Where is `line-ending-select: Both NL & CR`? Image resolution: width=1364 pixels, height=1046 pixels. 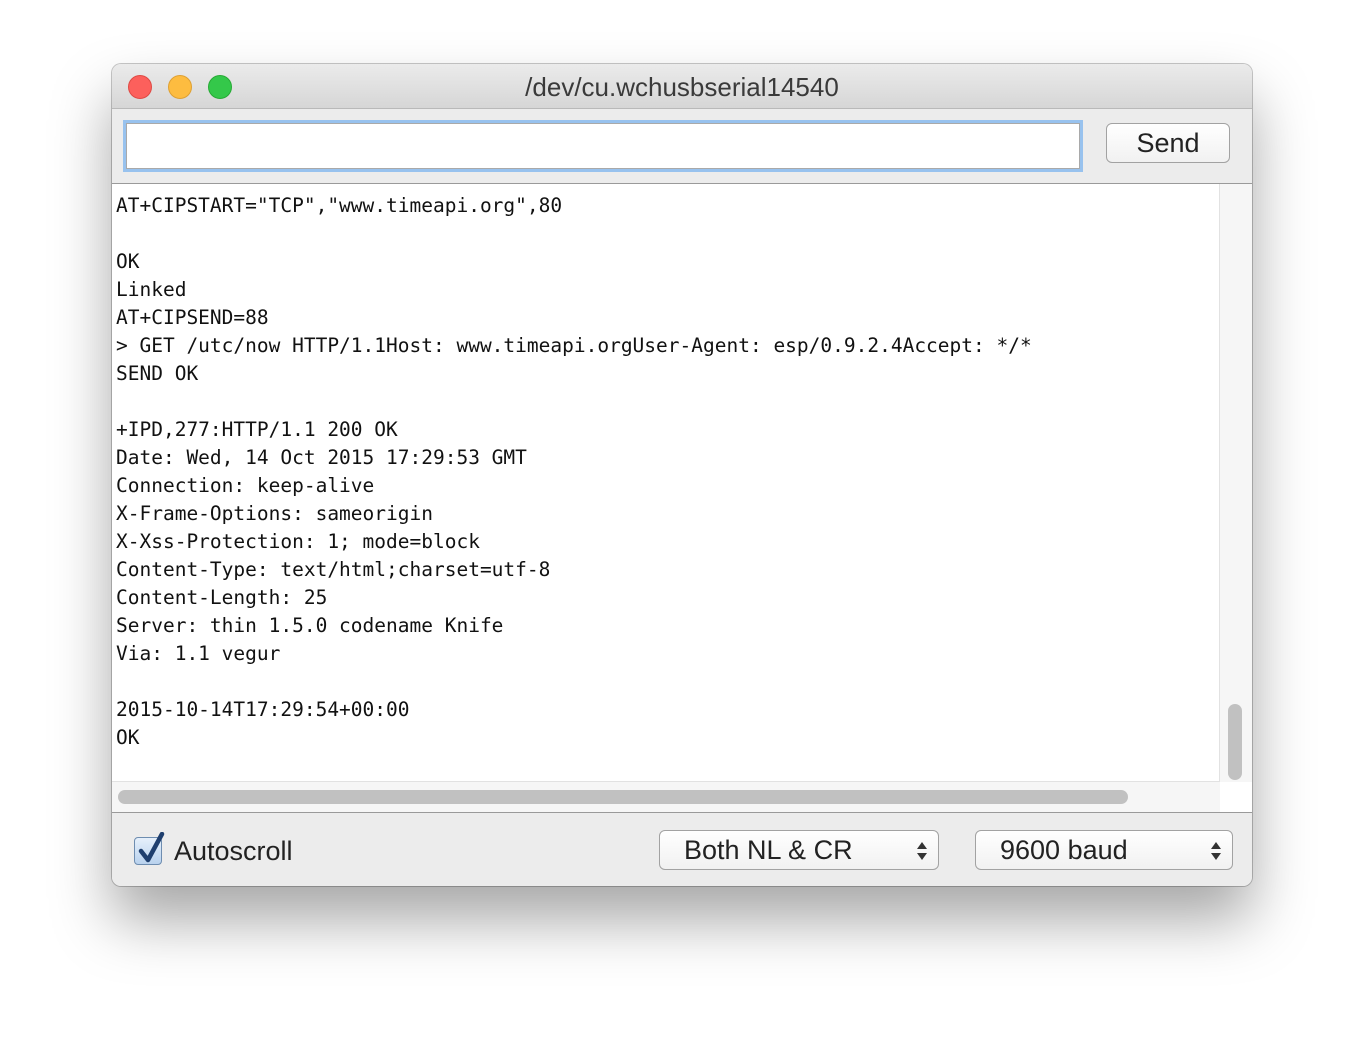 line-ending-select: Both NL & CR is located at coordinates (799, 850).